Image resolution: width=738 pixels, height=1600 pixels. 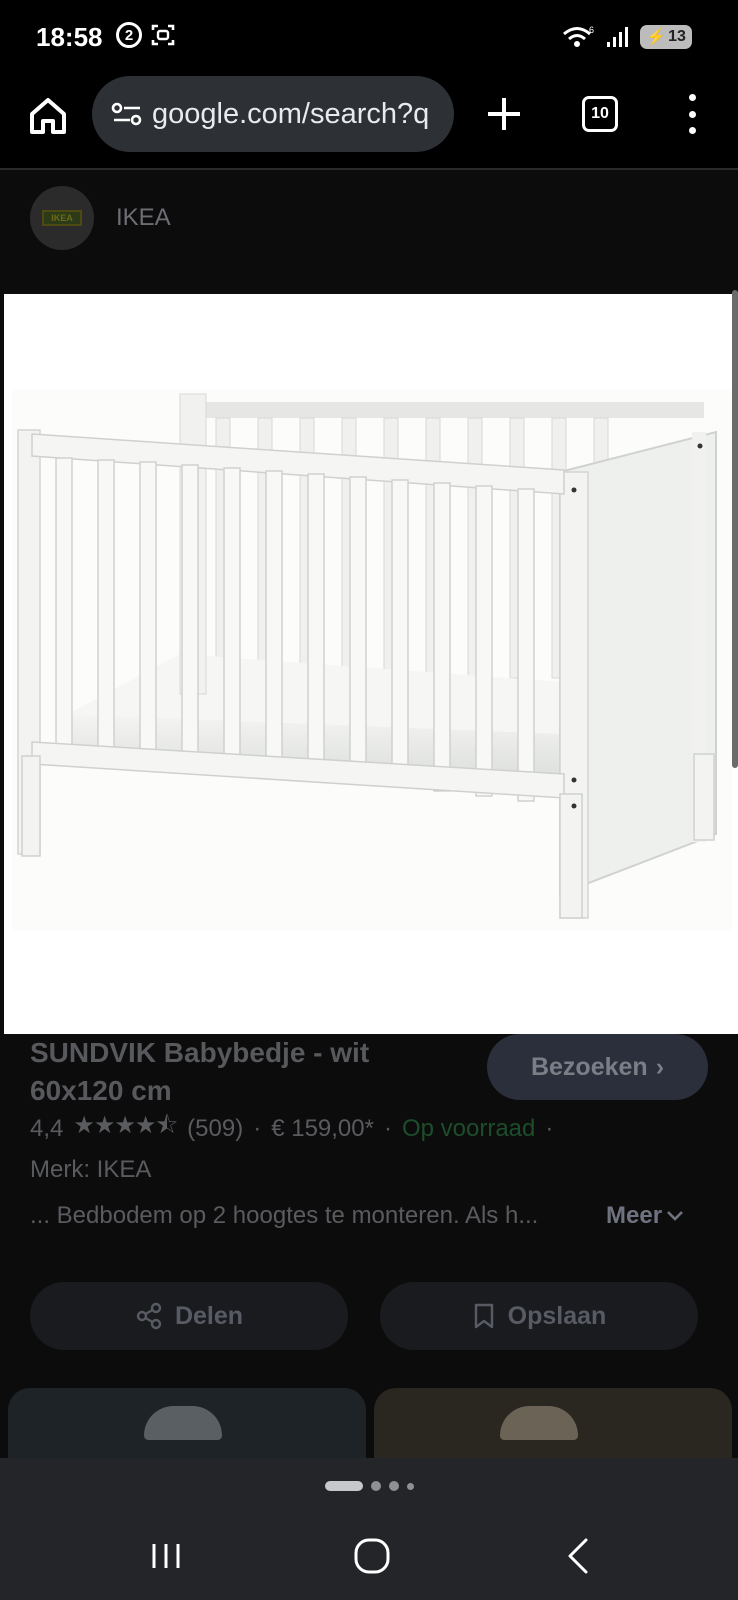 What do you see at coordinates (240, 1072) in the screenshot?
I see `product-title: SUNDVIK Babybedje - wit 60x120 cm` at bounding box center [240, 1072].